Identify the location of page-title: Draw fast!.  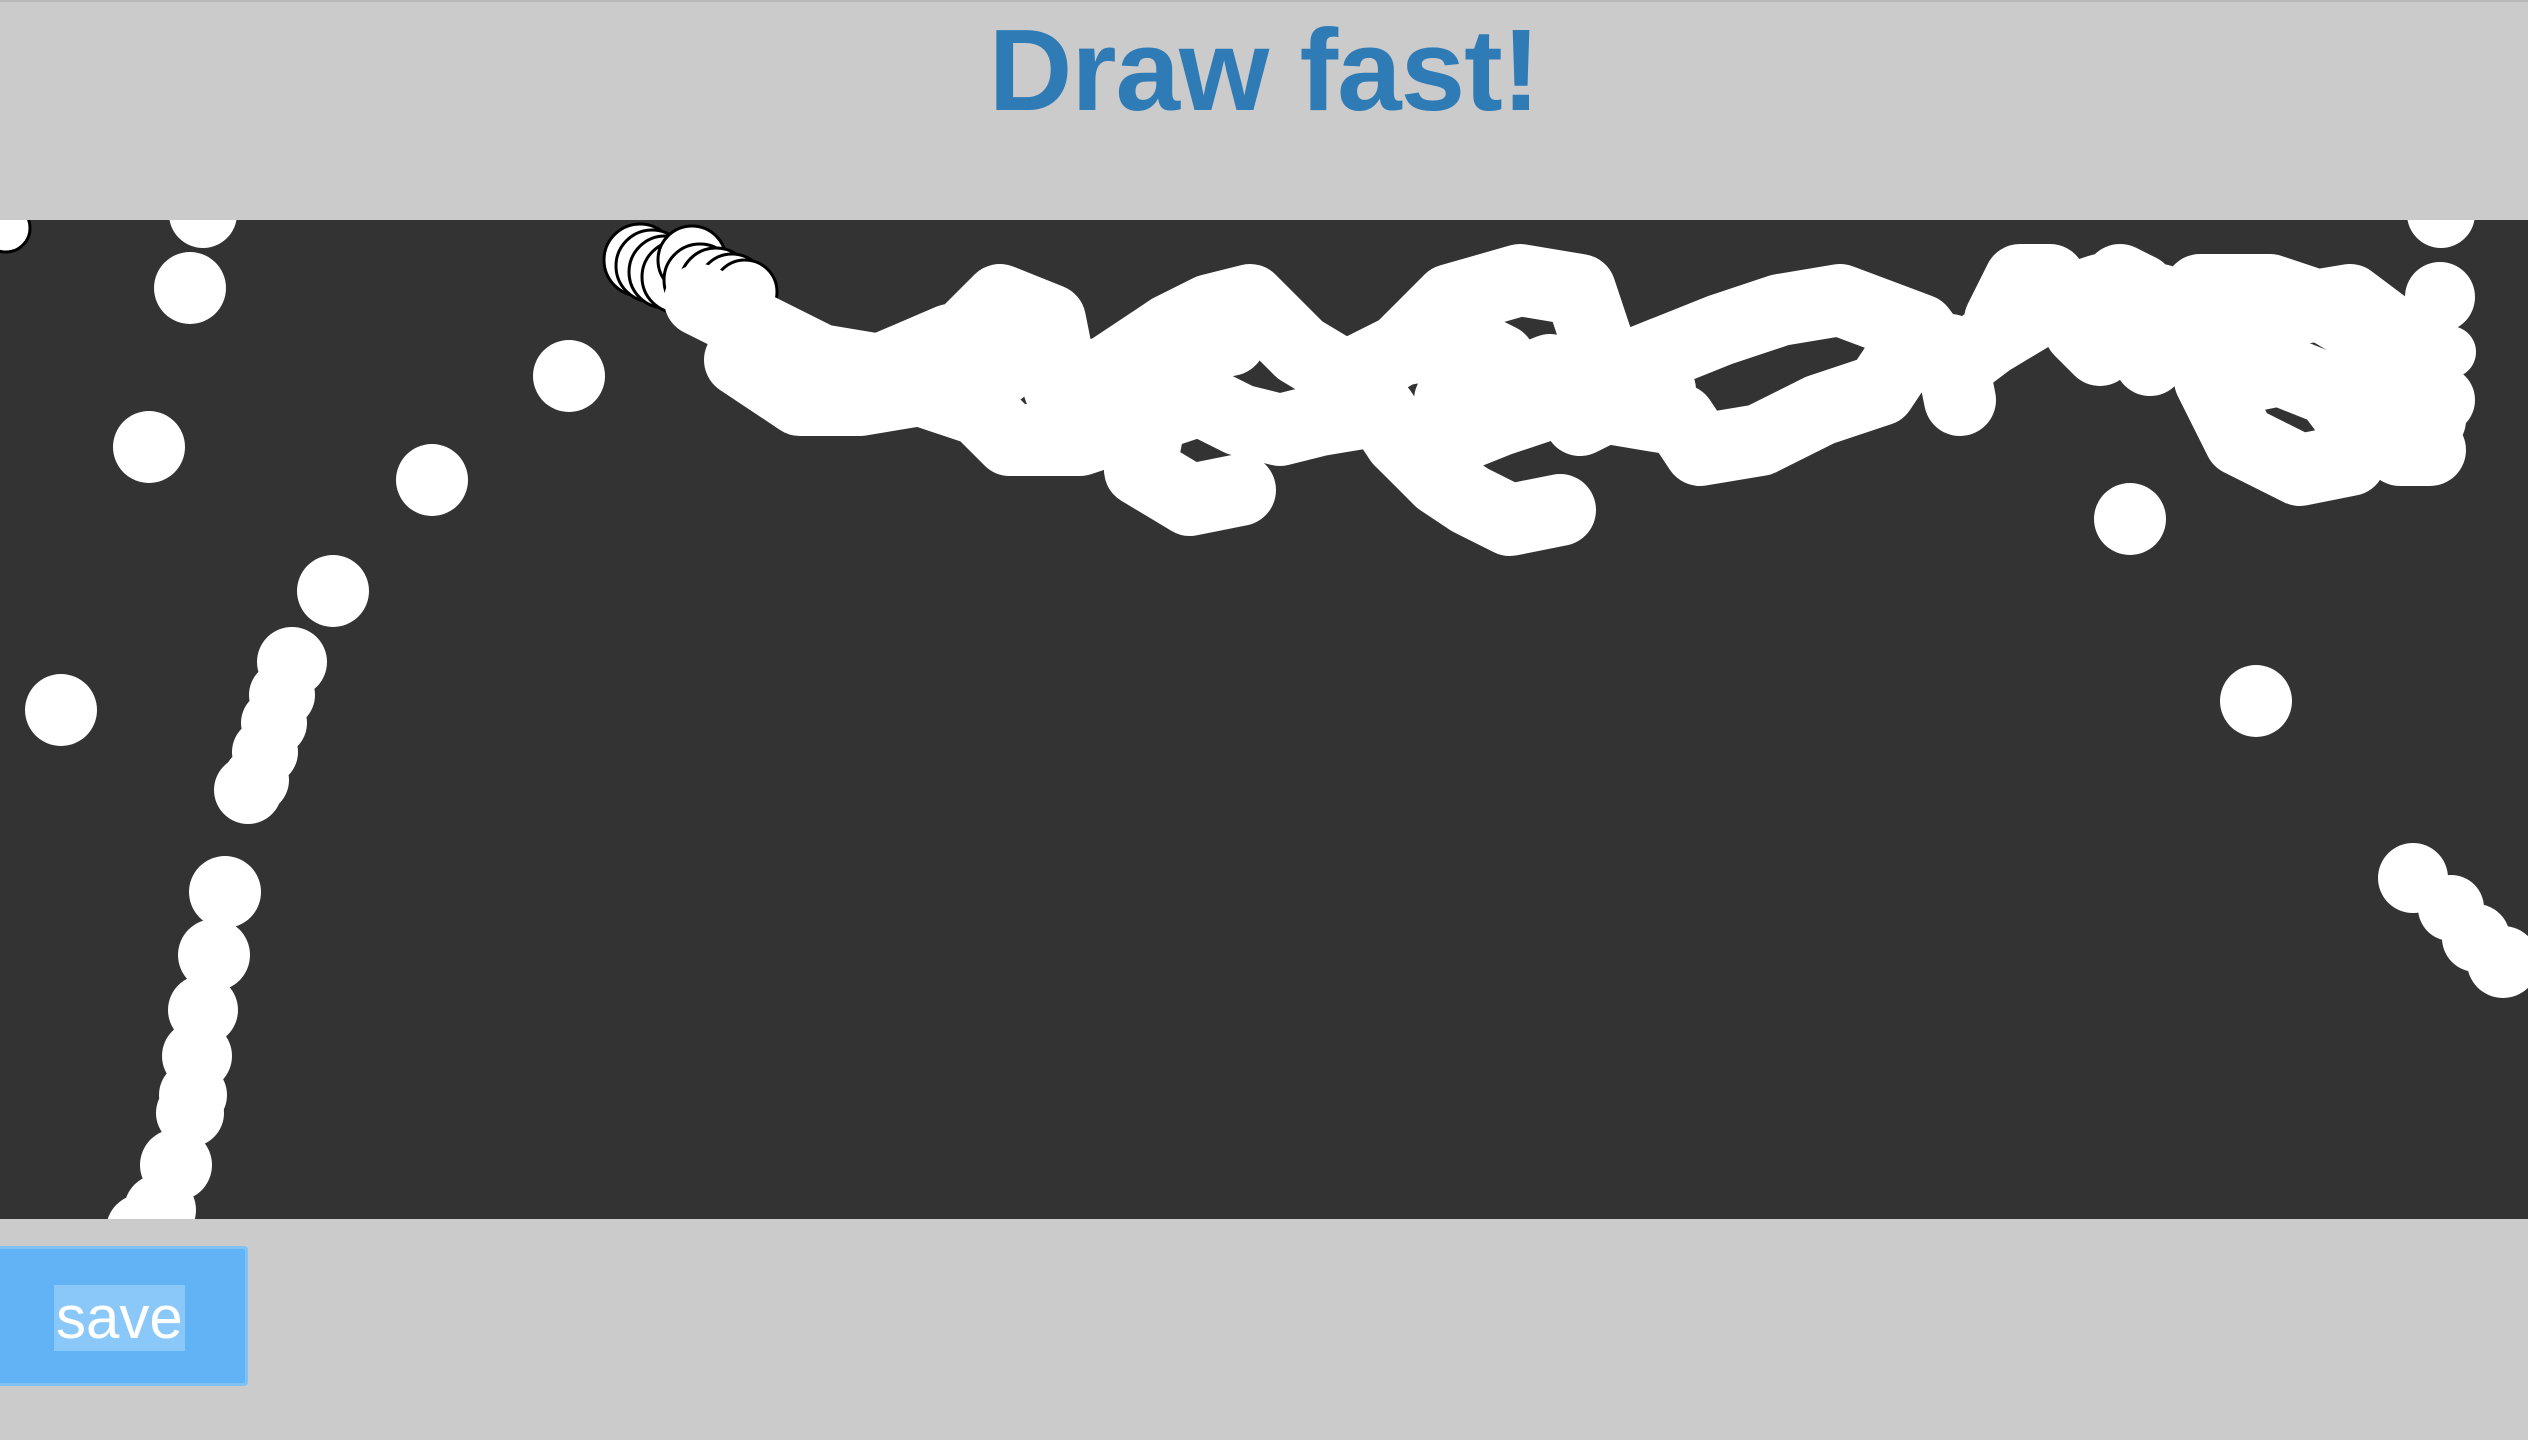
(1264, 70).